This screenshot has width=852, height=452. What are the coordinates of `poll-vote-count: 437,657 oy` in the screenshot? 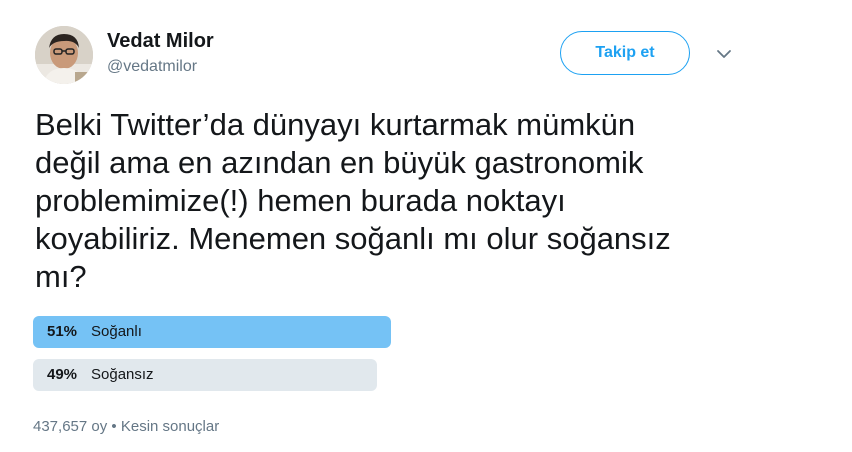 It's located at (70, 426).